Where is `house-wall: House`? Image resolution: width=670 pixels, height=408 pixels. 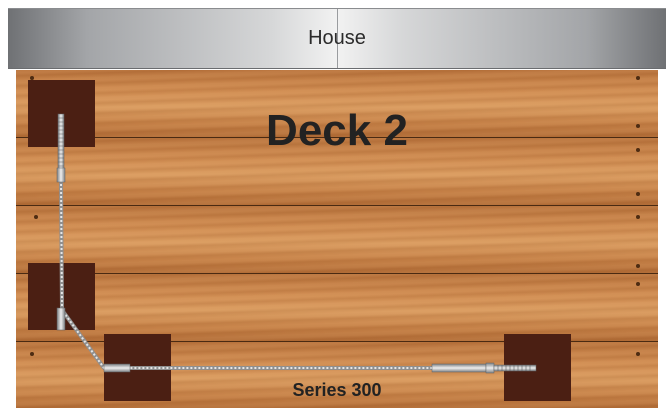 house-wall: House is located at coordinates (337, 38).